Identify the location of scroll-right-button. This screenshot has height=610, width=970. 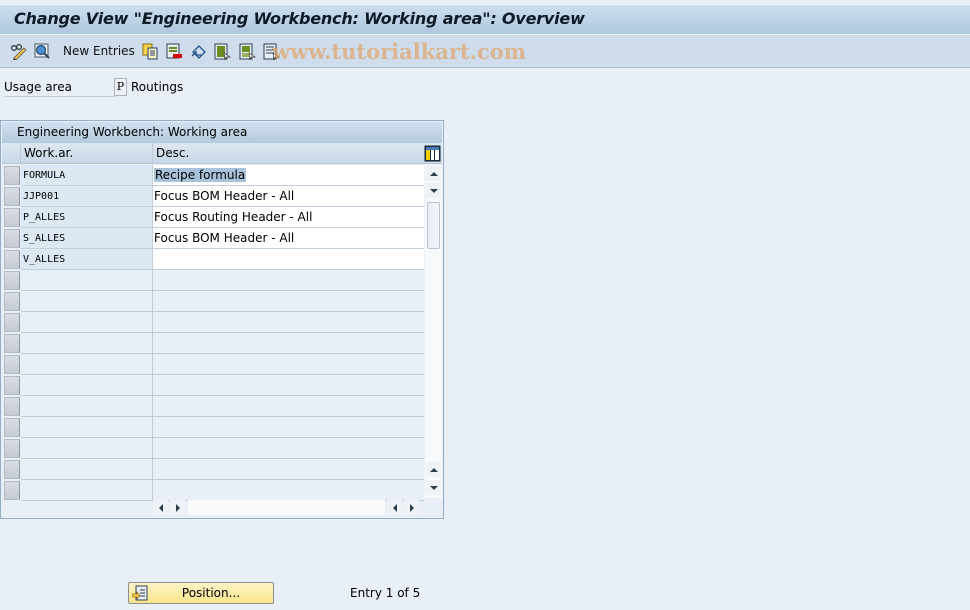
(177, 507).